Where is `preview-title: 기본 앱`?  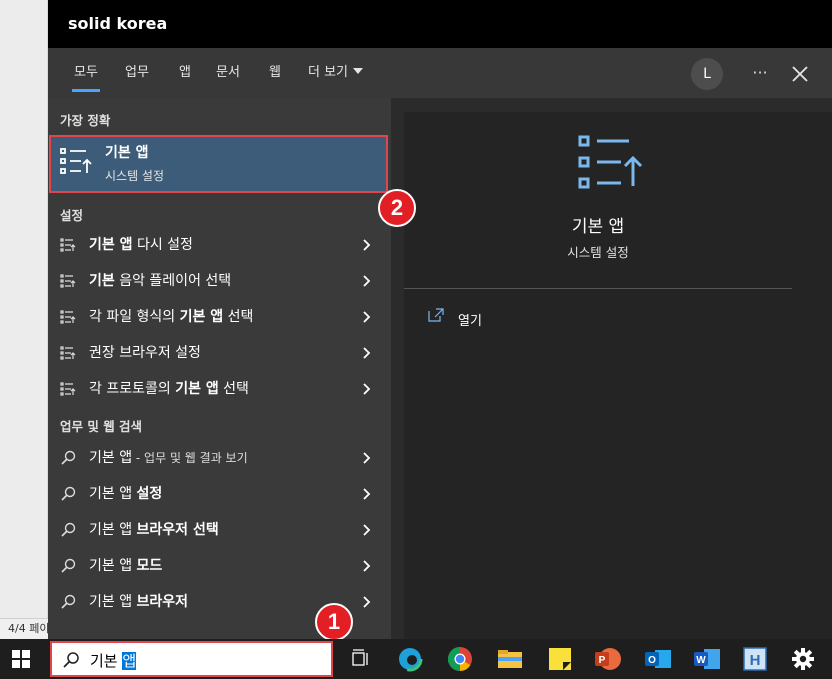
preview-title: 기본 앱 is located at coordinates (598, 227).